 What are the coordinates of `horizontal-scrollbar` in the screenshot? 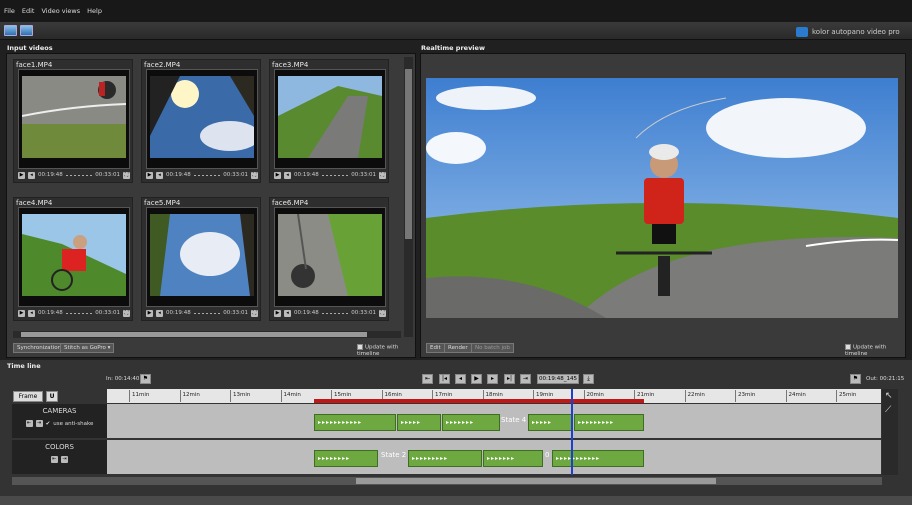 It's located at (207, 334).